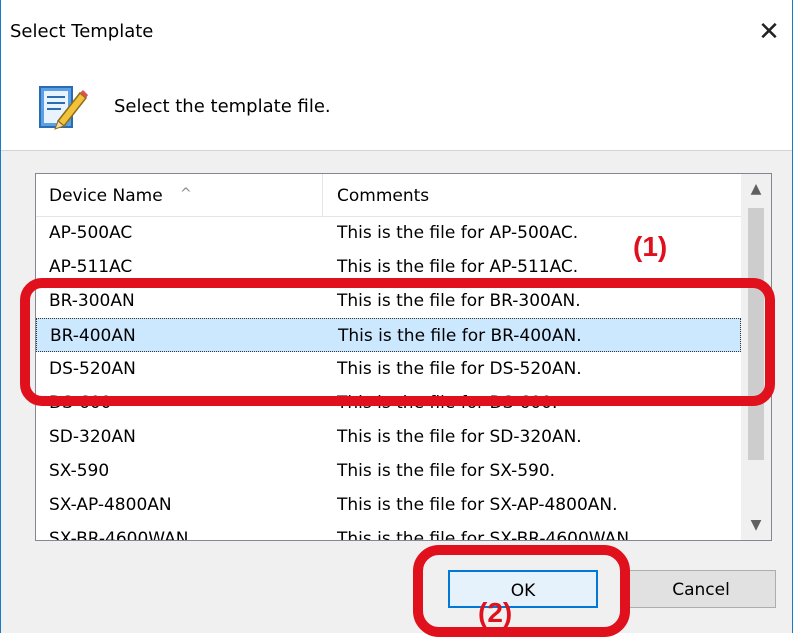 This screenshot has height=637, width=793. What do you see at coordinates (186, 194) in the screenshot?
I see `sort-ascending-icon: ^` at bounding box center [186, 194].